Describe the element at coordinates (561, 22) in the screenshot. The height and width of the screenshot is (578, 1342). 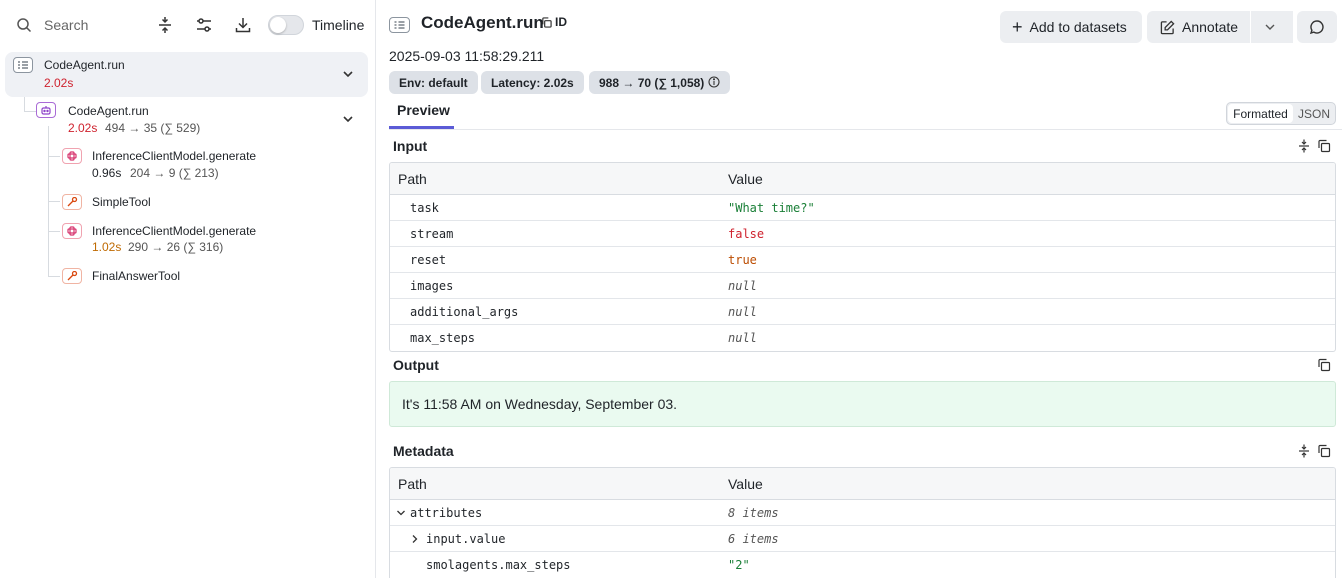
I see `id-label: ID` at that location.